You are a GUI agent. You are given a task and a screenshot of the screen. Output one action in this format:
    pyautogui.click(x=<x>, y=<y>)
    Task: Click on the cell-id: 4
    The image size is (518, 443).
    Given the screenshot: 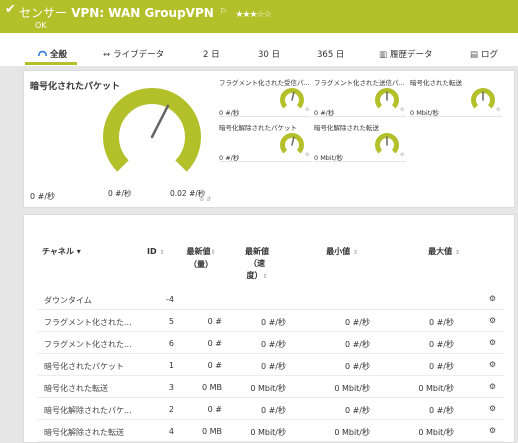 What is the action you would take?
    pyautogui.click(x=171, y=431)
    